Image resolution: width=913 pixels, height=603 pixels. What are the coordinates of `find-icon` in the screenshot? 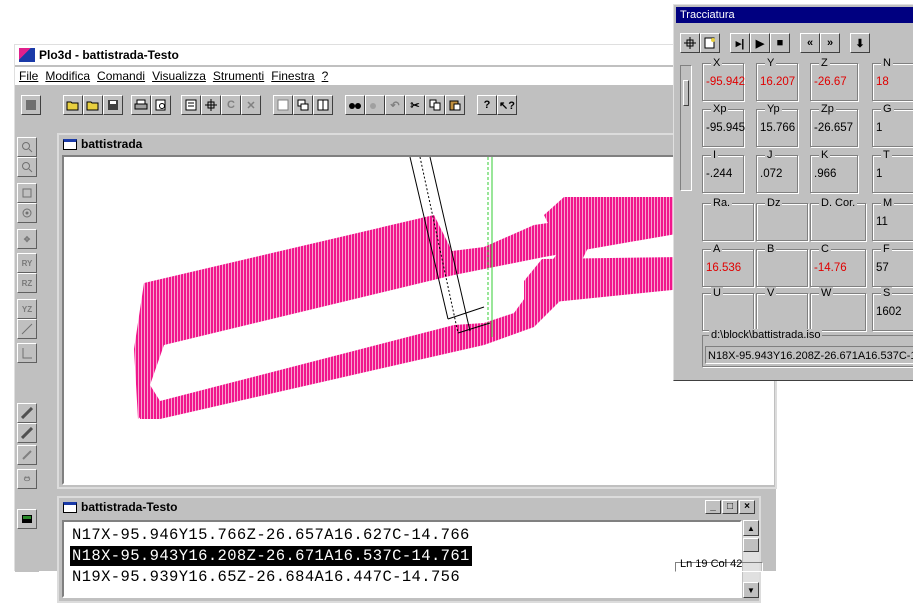 It's located at (355, 105).